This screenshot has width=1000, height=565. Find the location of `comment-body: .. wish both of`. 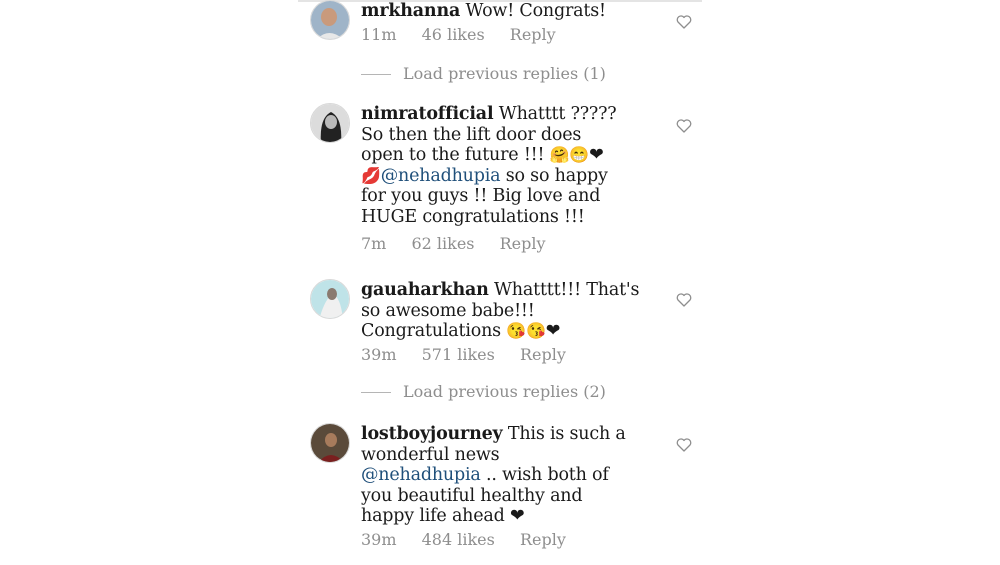

comment-body: .. wish both of is located at coordinates (544, 475).